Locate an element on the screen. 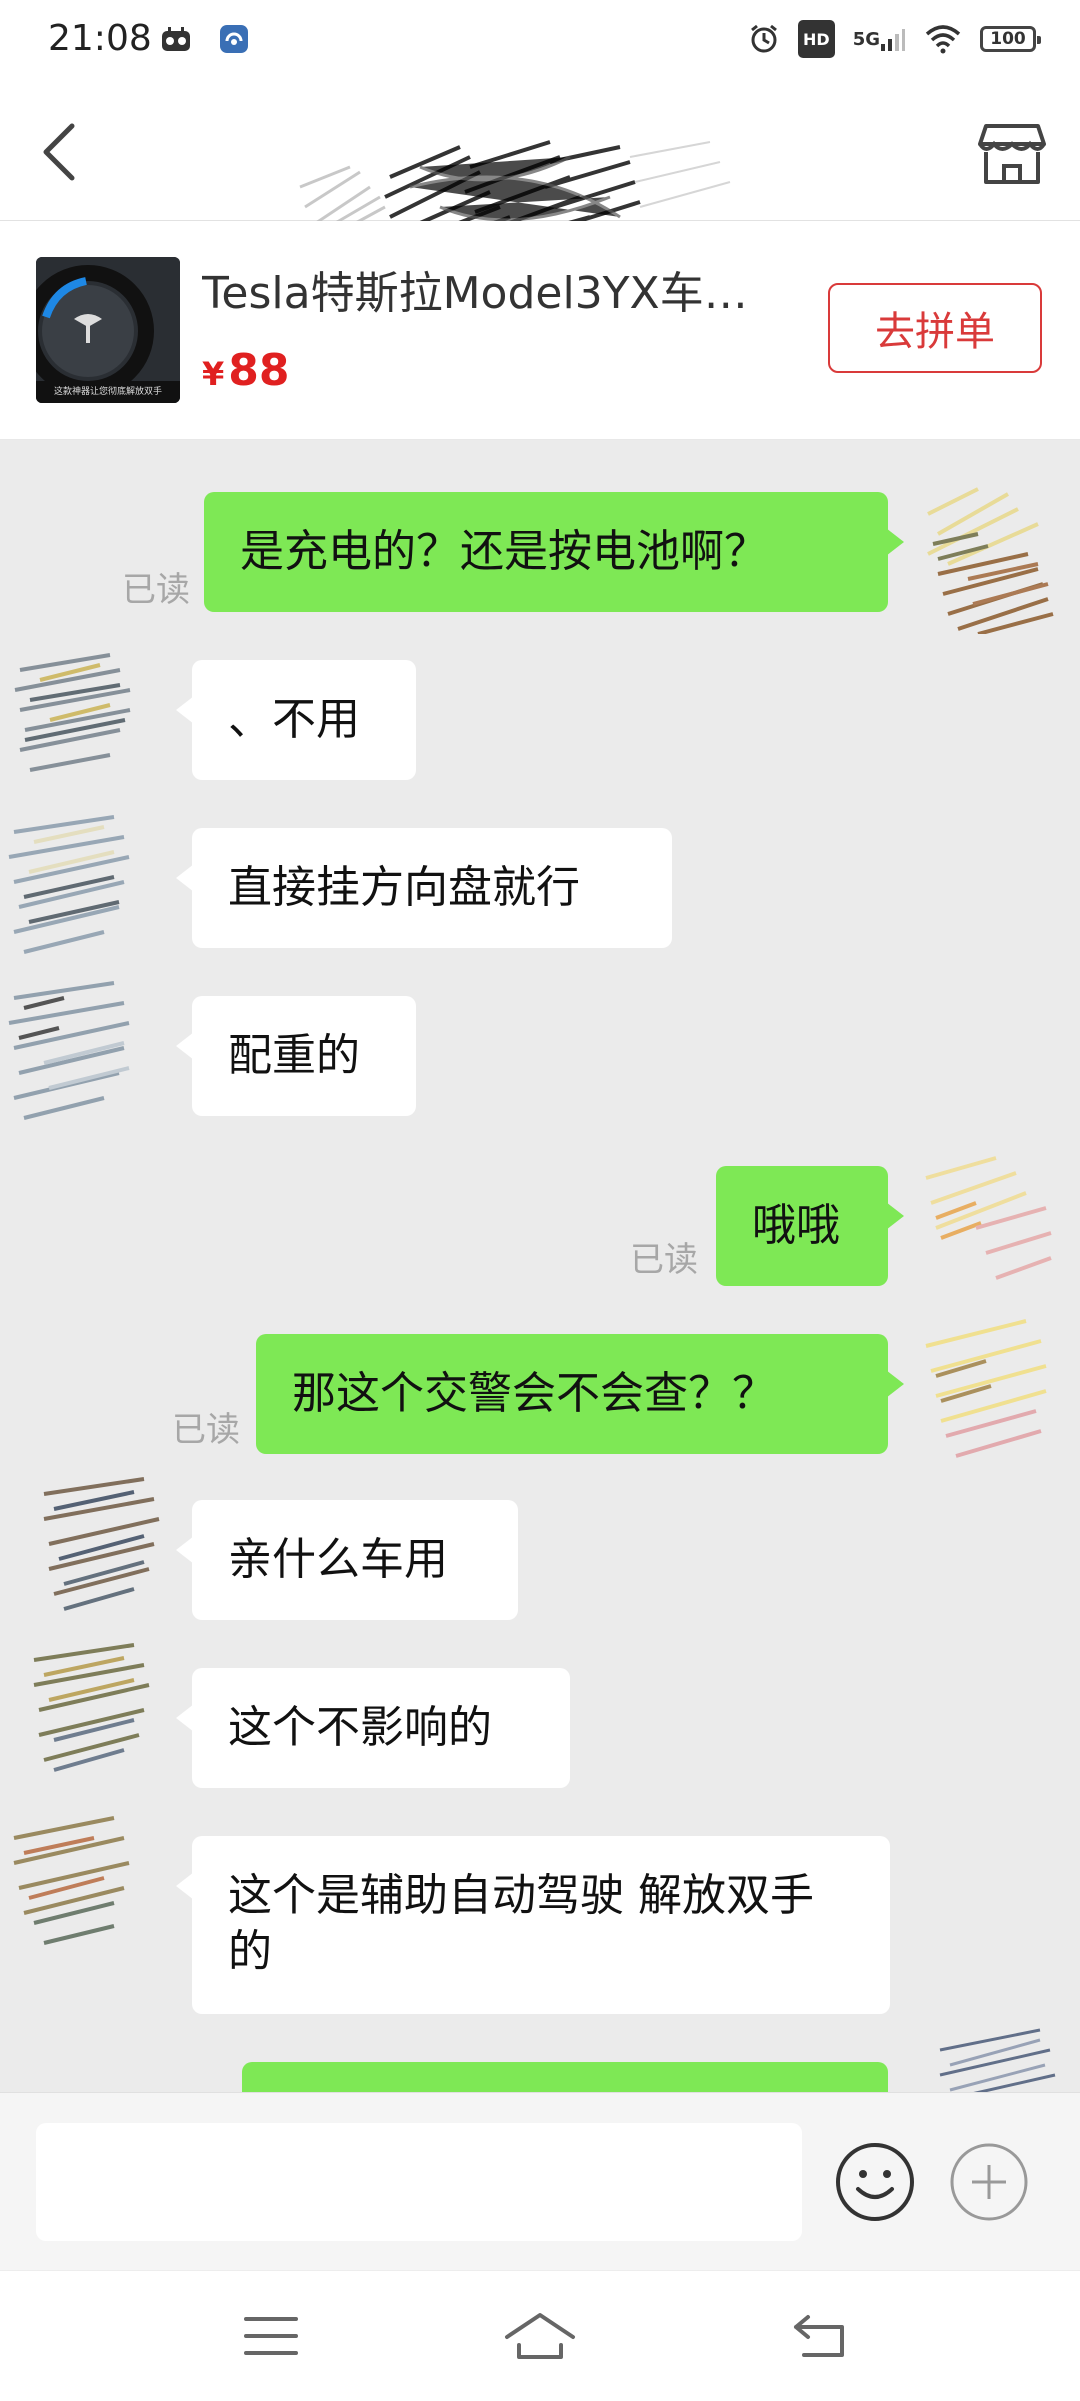  alarm-icon is located at coordinates (764, 39).